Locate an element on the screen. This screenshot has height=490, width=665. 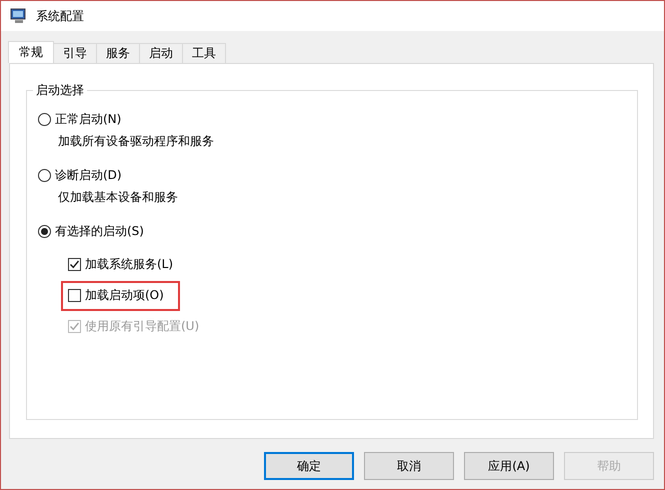
option-label: 正常启动(N) is located at coordinates (88, 119).